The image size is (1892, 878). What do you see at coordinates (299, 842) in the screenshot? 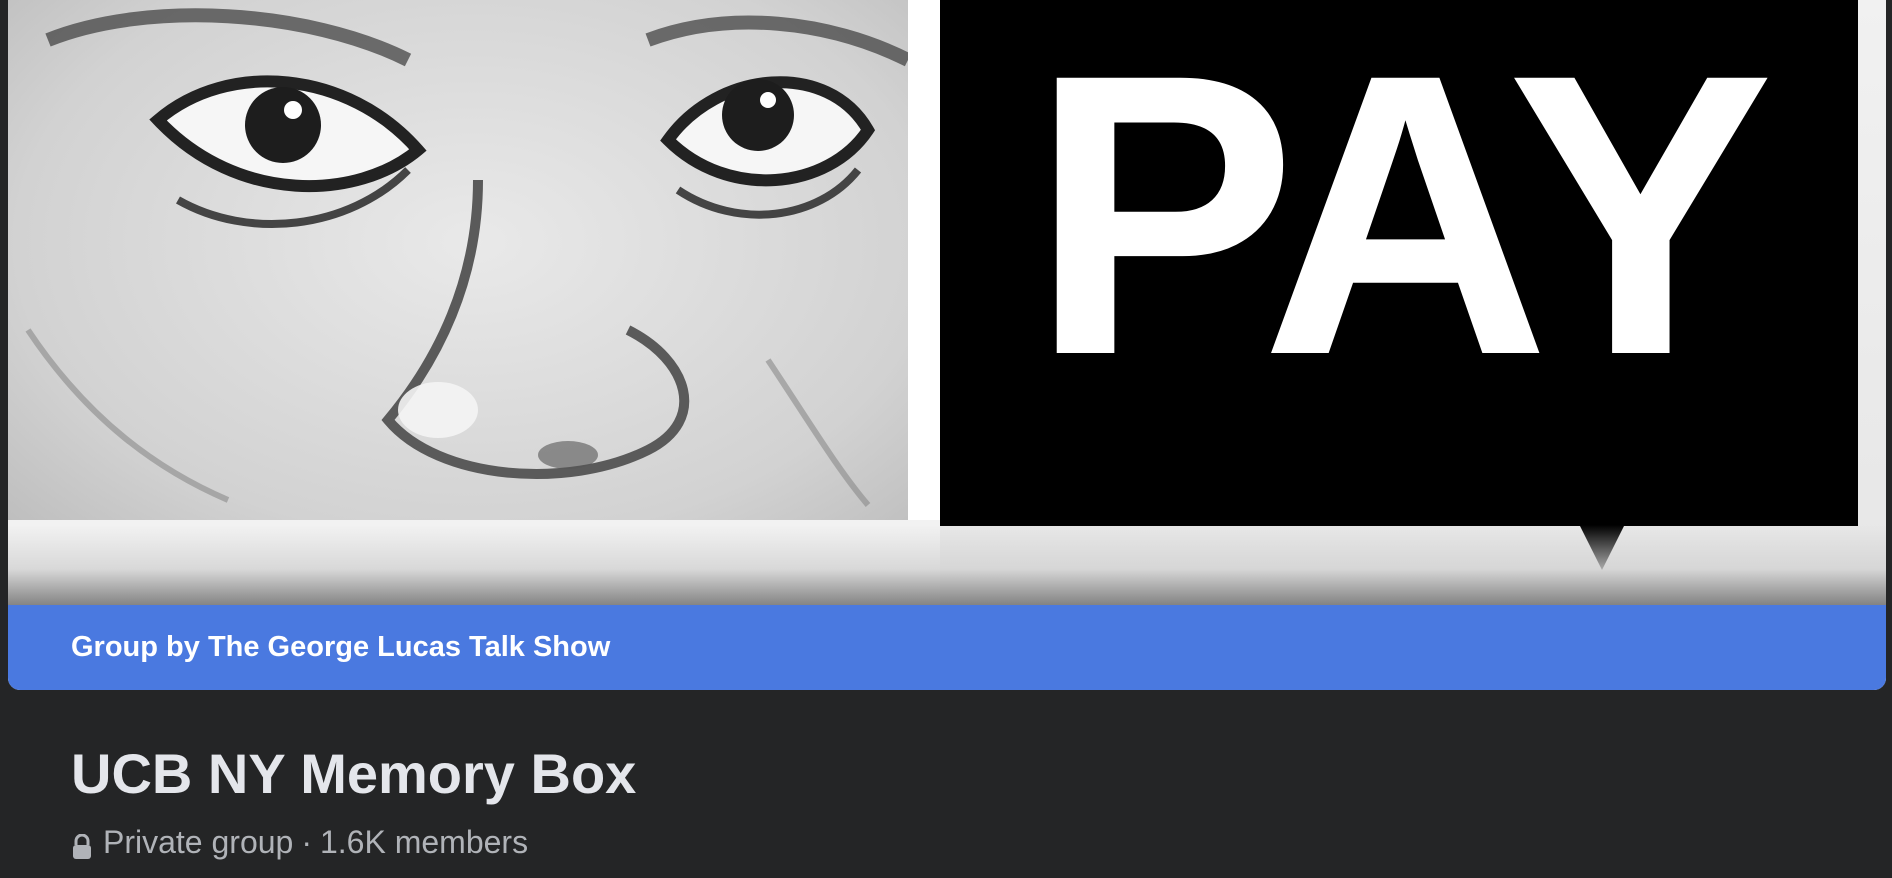
I see `group-meta: Private group · 1.6K members` at bounding box center [299, 842].